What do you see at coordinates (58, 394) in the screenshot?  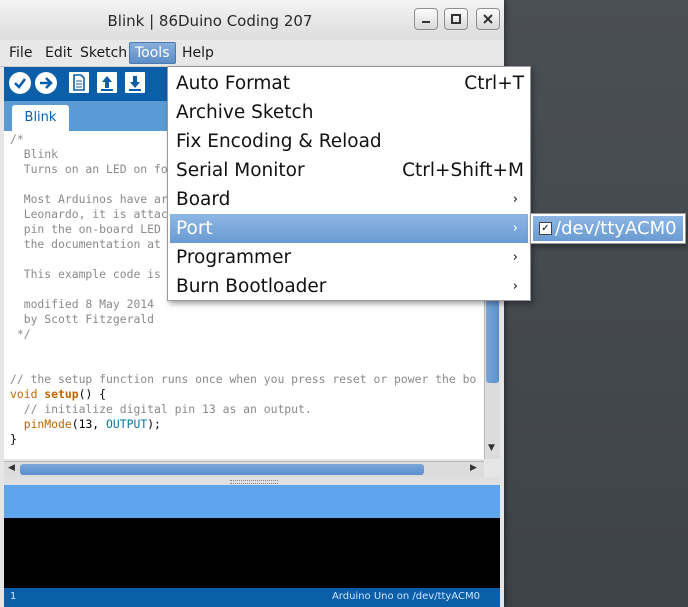 I see `code-line: void setup() {` at bounding box center [58, 394].